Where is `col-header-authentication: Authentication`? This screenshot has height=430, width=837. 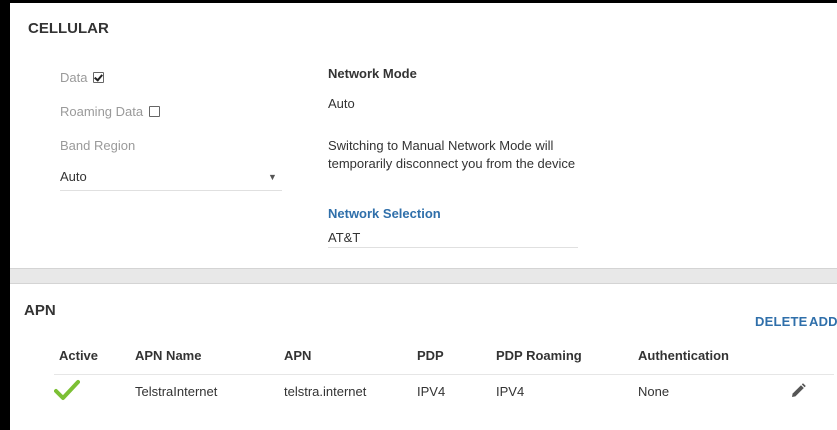
col-header-authentication: Authentication is located at coordinates (683, 355).